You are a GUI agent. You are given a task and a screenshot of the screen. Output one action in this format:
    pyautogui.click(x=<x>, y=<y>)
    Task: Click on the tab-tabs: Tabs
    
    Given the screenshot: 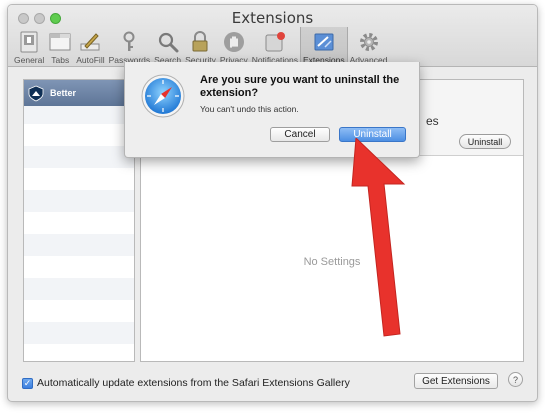 What is the action you would take?
    pyautogui.click(x=60, y=47)
    